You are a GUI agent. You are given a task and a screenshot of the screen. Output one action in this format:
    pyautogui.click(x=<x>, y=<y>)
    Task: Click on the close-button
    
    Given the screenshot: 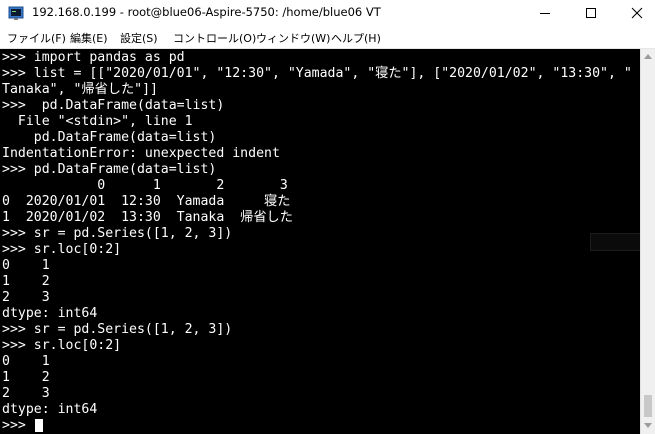 What is the action you would take?
    pyautogui.click(x=634, y=13)
    